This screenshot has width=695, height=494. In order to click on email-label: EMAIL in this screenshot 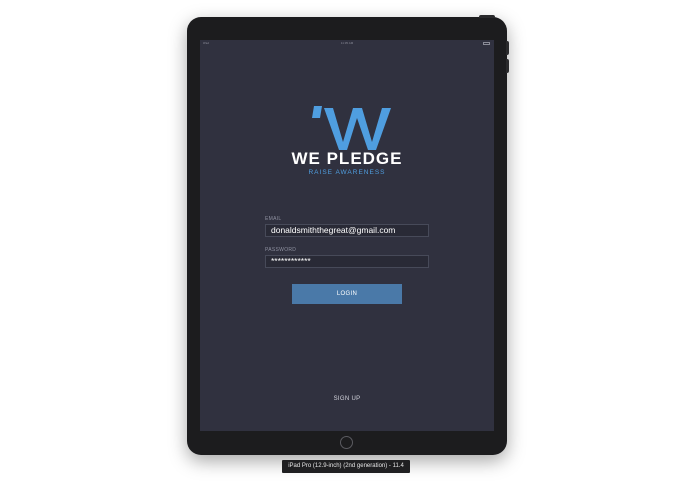, I will do `click(273, 219)`.